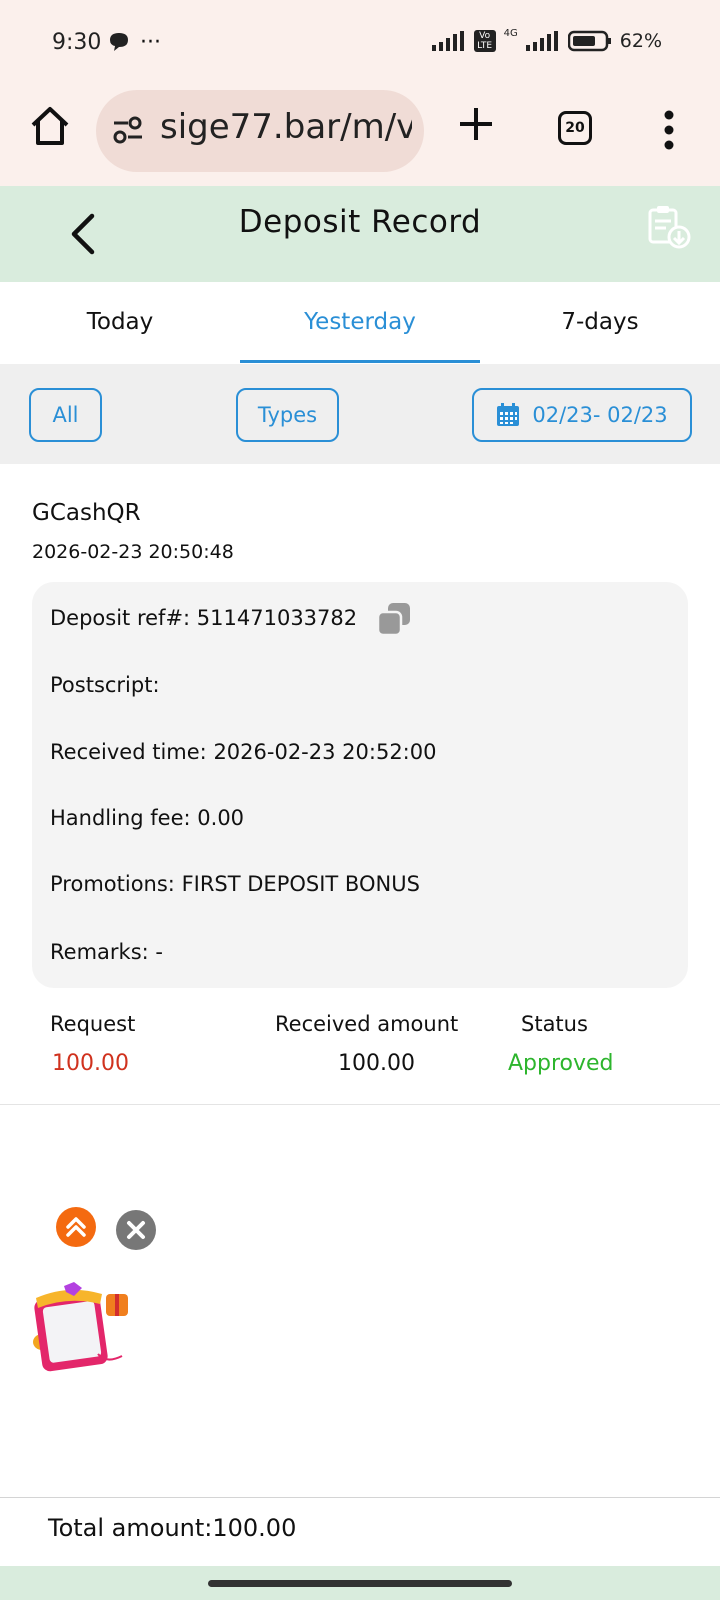 The height and width of the screenshot is (1600, 720). I want to click on gesture-nav-bar, so click(360, 1583).